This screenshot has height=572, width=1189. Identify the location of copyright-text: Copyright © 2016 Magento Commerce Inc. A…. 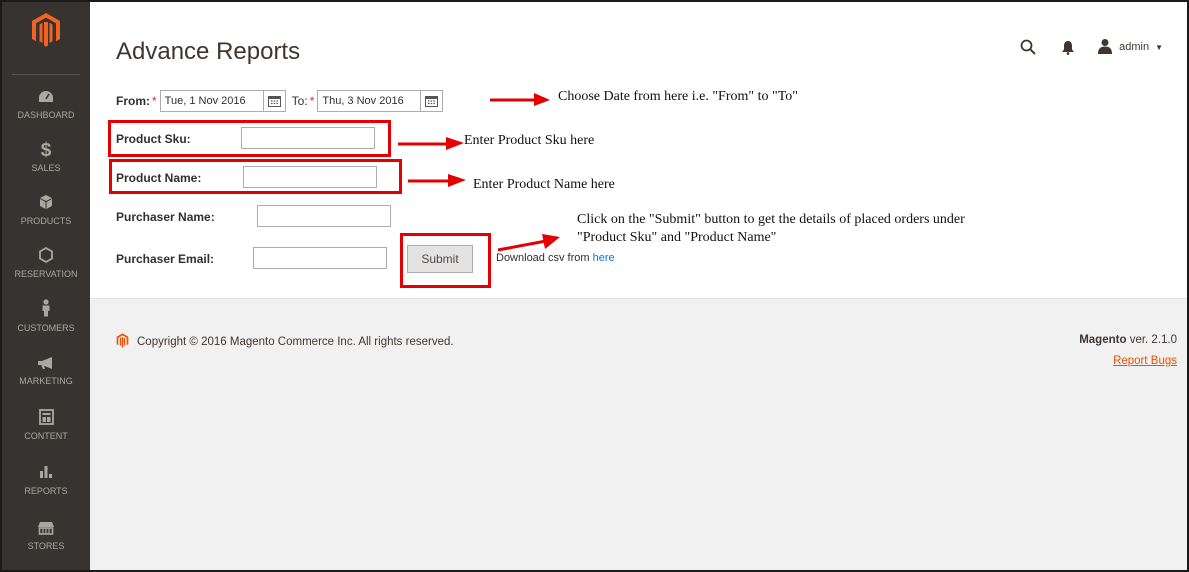
(295, 342).